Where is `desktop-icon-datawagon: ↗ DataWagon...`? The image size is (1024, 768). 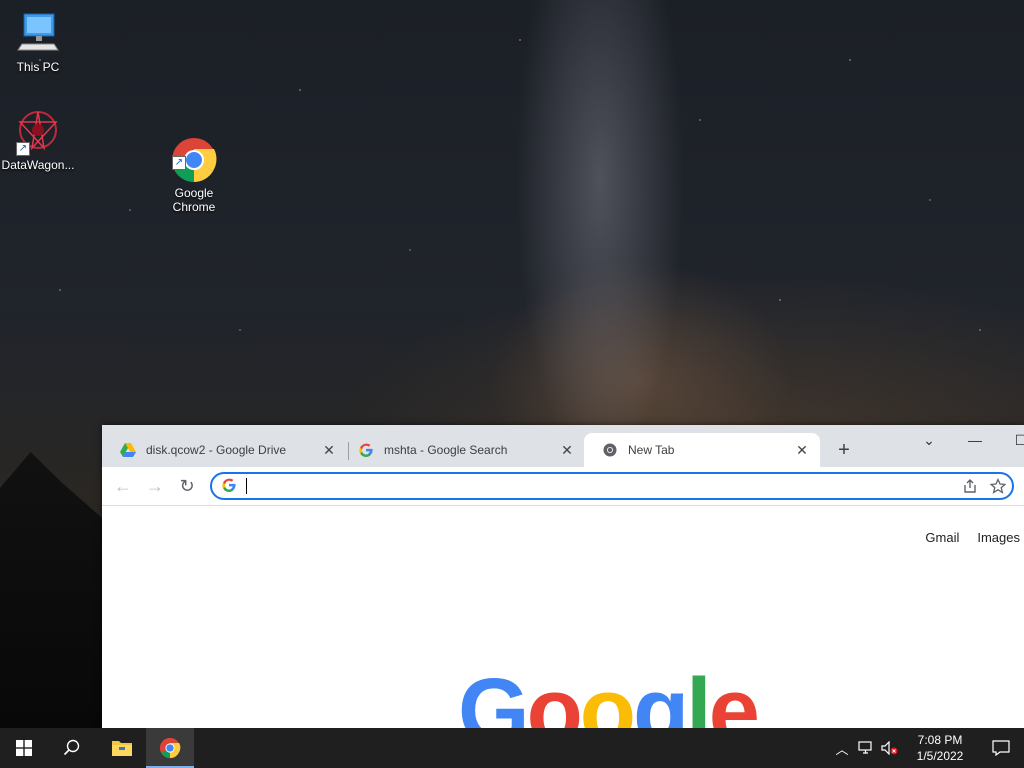
desktop-icon-datawagon: ↗ DataWagon... is located at coordinates (38, 140).